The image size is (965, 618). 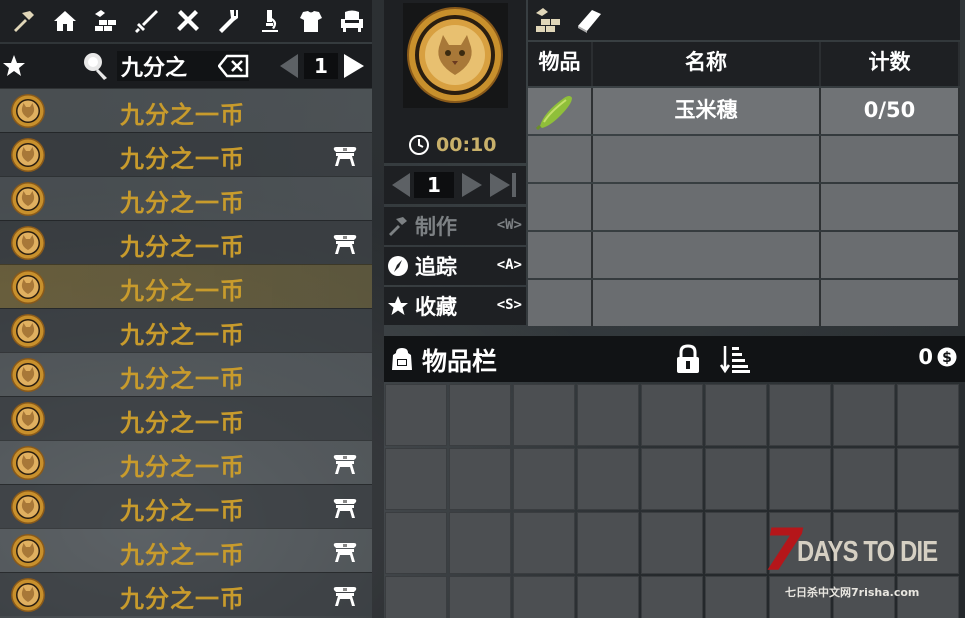 I want to click on header-count: 计数, so click(x=890, y=64).